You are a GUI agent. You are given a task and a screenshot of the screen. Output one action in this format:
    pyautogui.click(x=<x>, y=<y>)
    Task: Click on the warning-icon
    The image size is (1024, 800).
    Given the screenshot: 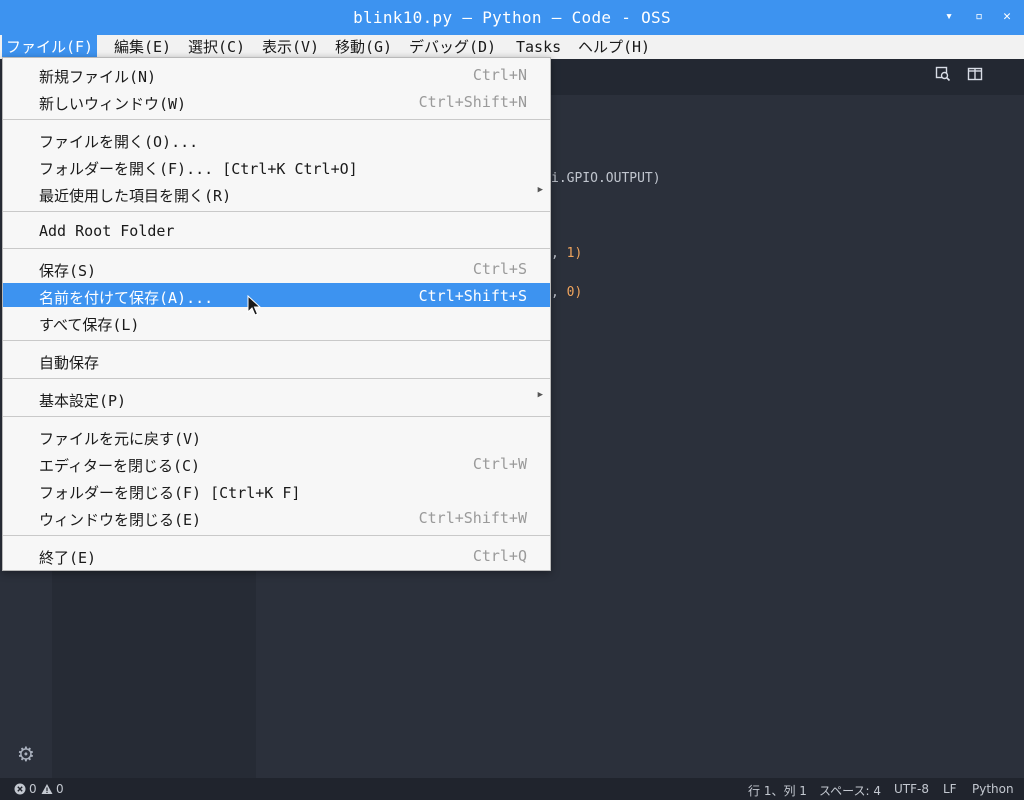 What is the action you would take?
    pyautogui.click(x=47, y=790)
    